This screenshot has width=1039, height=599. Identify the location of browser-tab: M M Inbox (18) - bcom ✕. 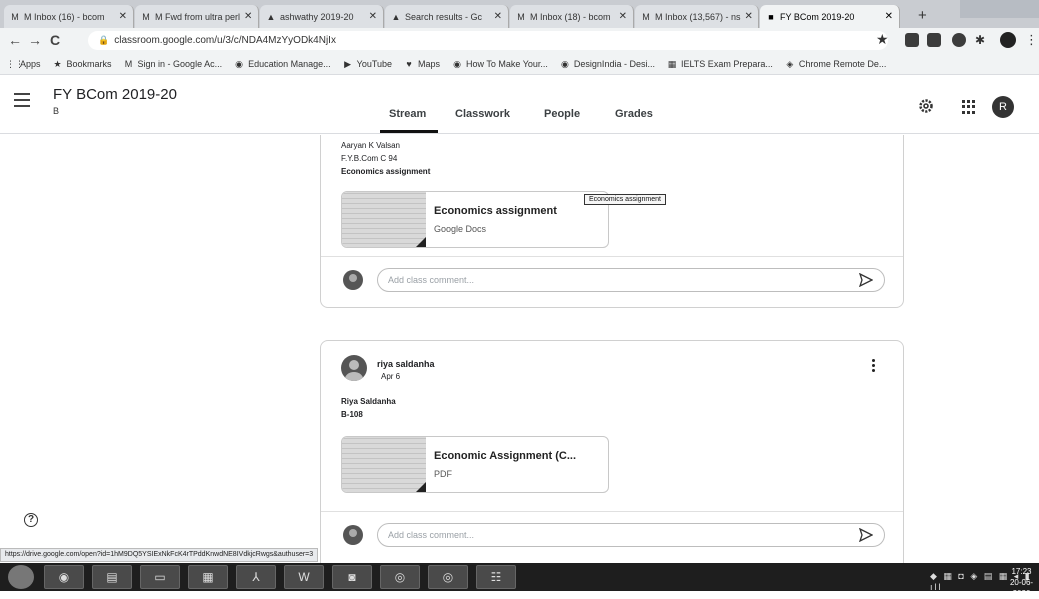
(572, 16).